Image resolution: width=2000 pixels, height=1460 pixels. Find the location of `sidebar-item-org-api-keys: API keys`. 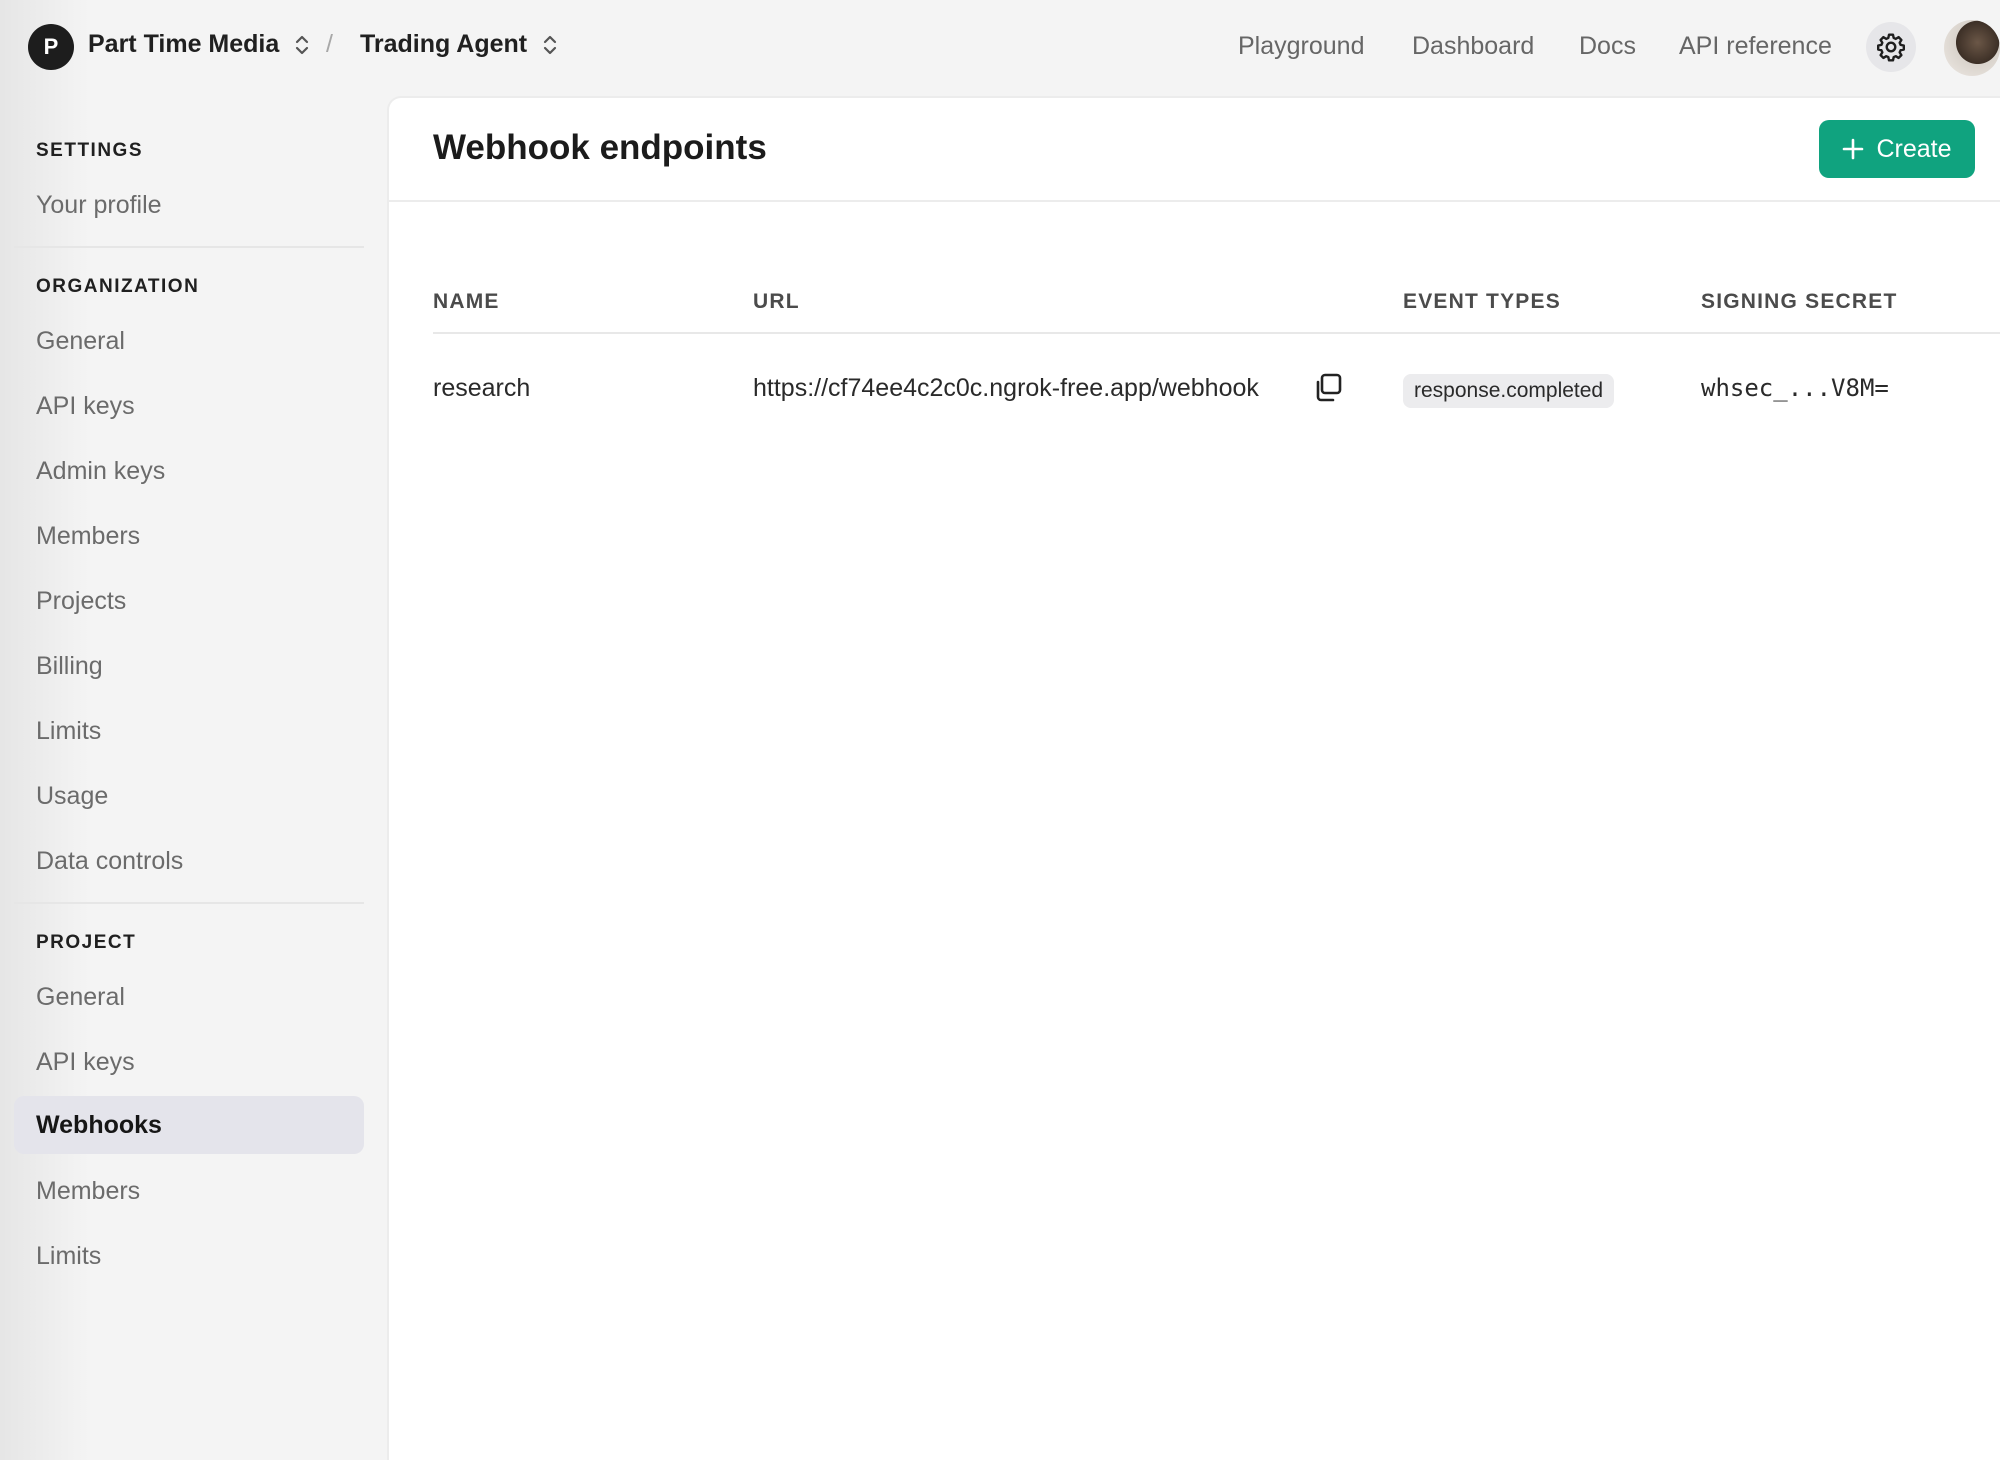

sidebar-item-org-api-keys: API keys is located at coordinates (189, 406).